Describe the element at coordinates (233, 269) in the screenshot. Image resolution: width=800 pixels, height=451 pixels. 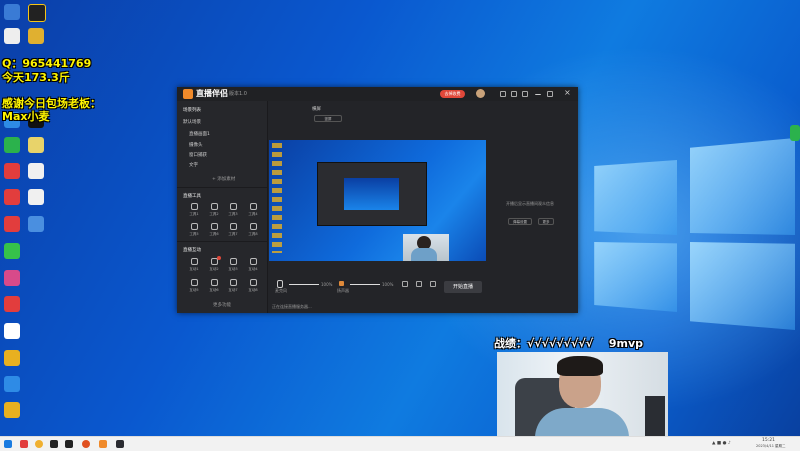
I see `interaction-label: 互动3` at that location.